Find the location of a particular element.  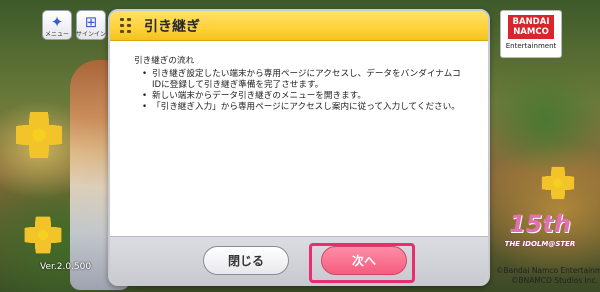

close-button: 閉じる is located at coordinates (246, 260).